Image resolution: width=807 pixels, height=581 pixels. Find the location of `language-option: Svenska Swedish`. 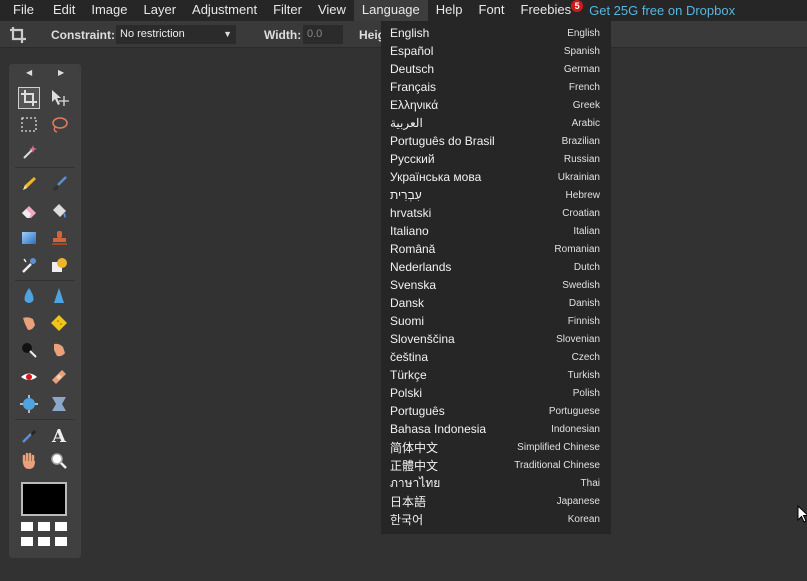

language-option: Svenska Swedish is located at coordinates (496, 285).